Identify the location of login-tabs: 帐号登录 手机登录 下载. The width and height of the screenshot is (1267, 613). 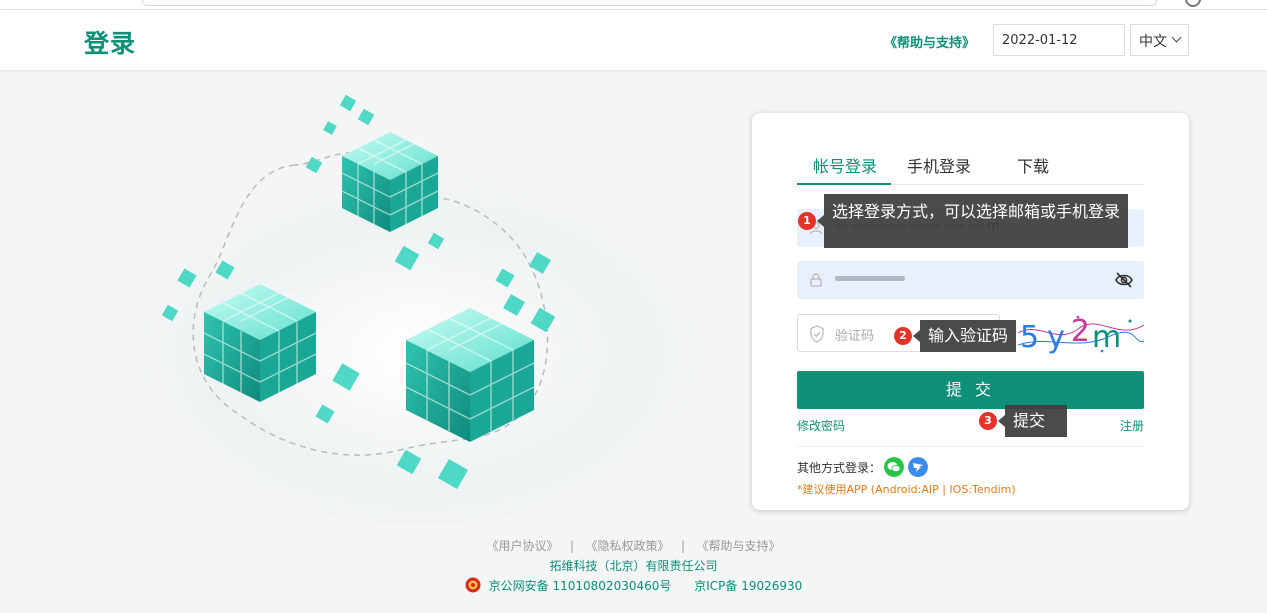
(970, 169).